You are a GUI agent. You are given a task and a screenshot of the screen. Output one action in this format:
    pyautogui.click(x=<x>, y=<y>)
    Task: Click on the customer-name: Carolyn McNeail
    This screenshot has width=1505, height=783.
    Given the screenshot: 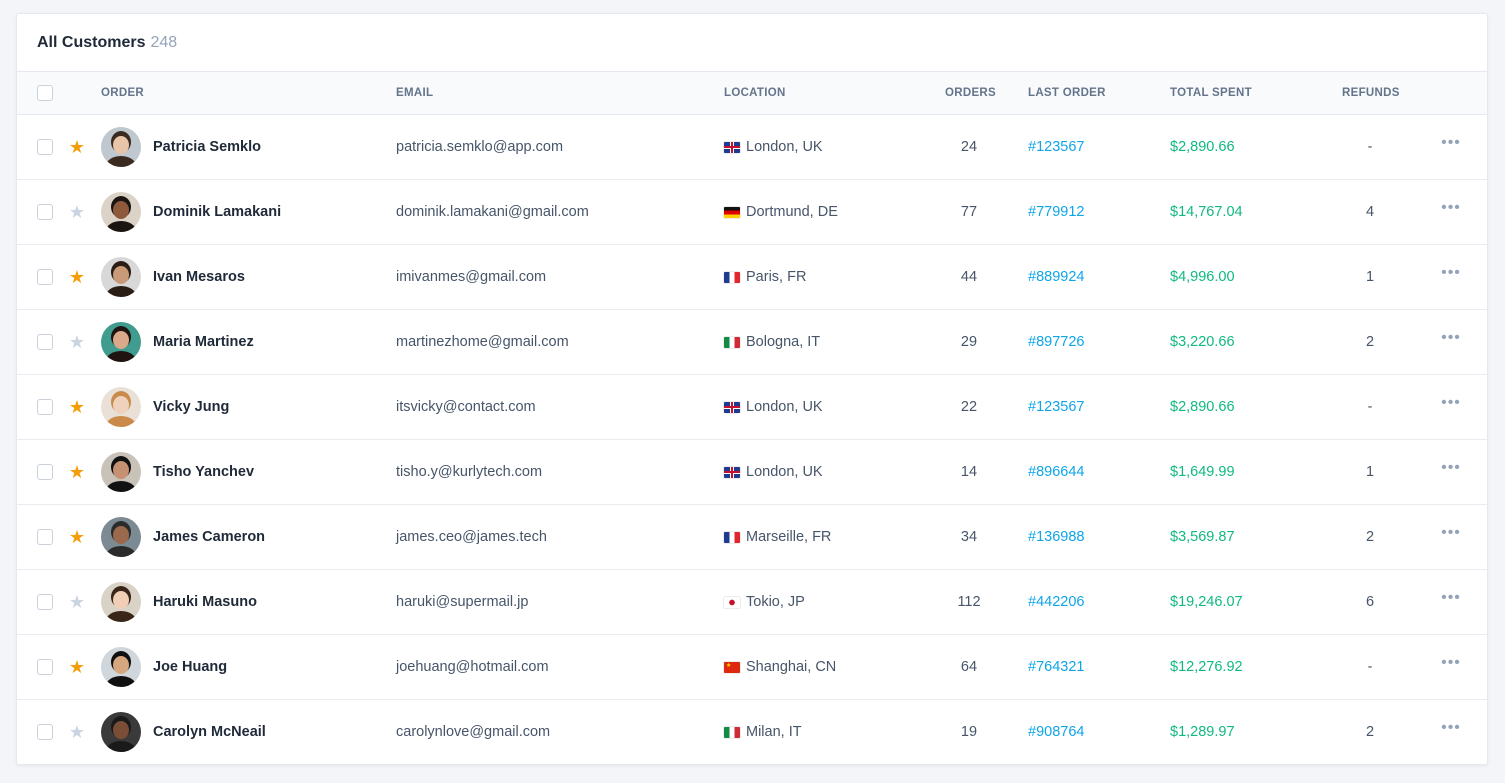 What is the action you would take?
    pyautogui.click(x=209, y=732)
    